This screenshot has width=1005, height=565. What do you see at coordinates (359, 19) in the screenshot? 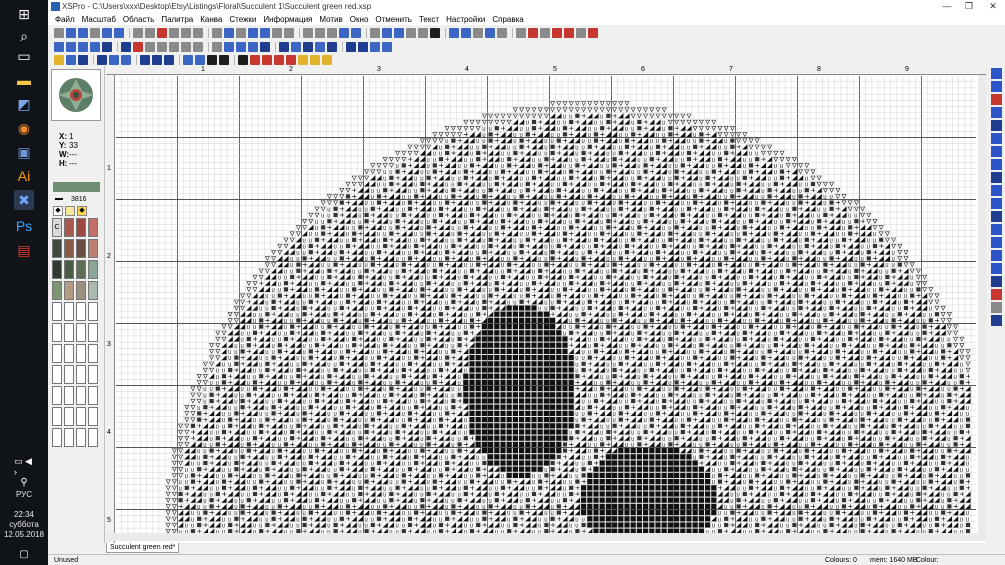
I see `menu-window: Окно` at bounding box center [359, 19].